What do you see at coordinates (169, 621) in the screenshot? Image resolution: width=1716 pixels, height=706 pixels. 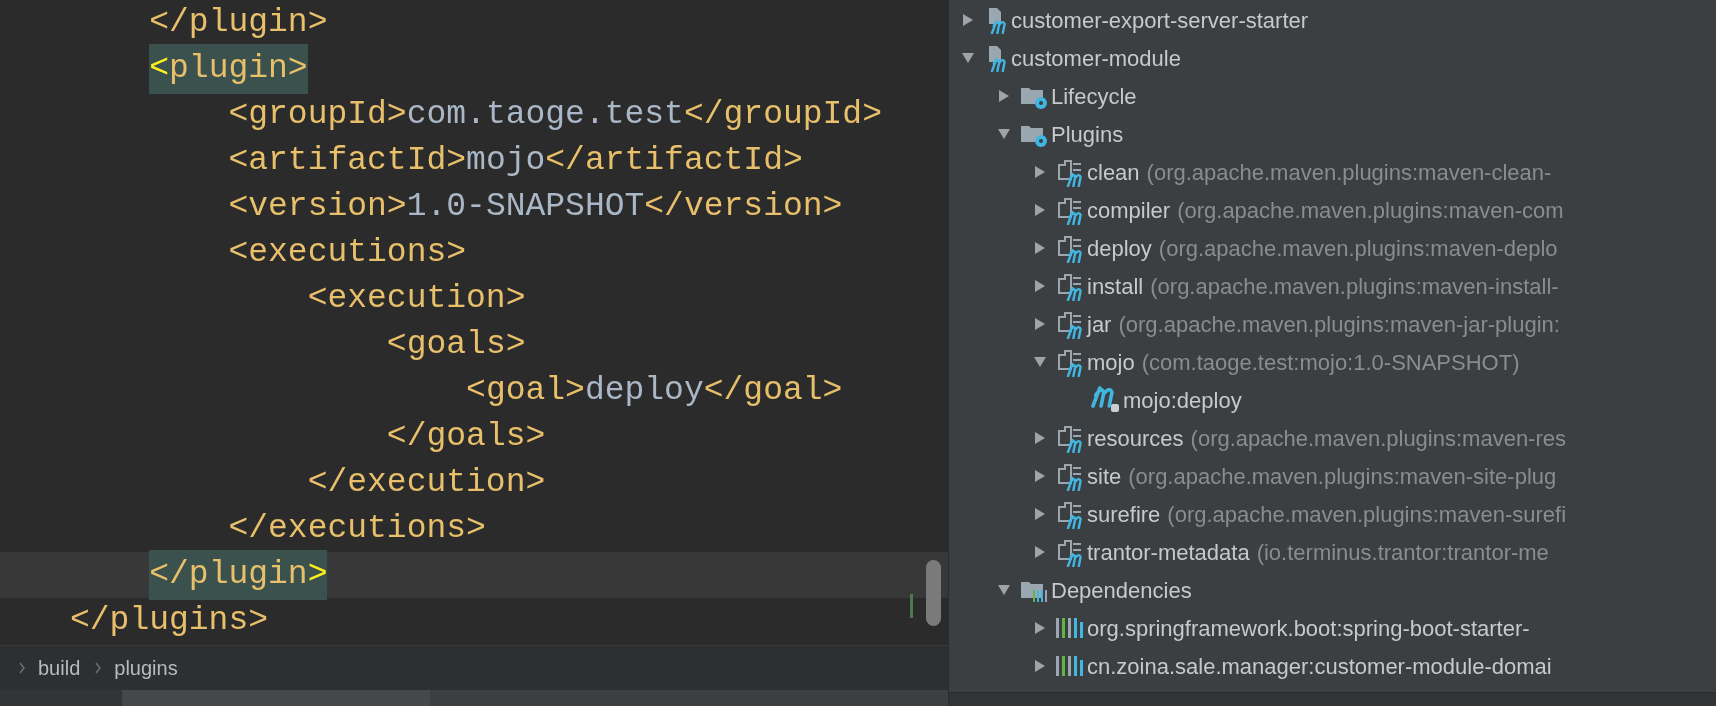 I see `code-token: </plugins>` at bounding box center [169, 621].